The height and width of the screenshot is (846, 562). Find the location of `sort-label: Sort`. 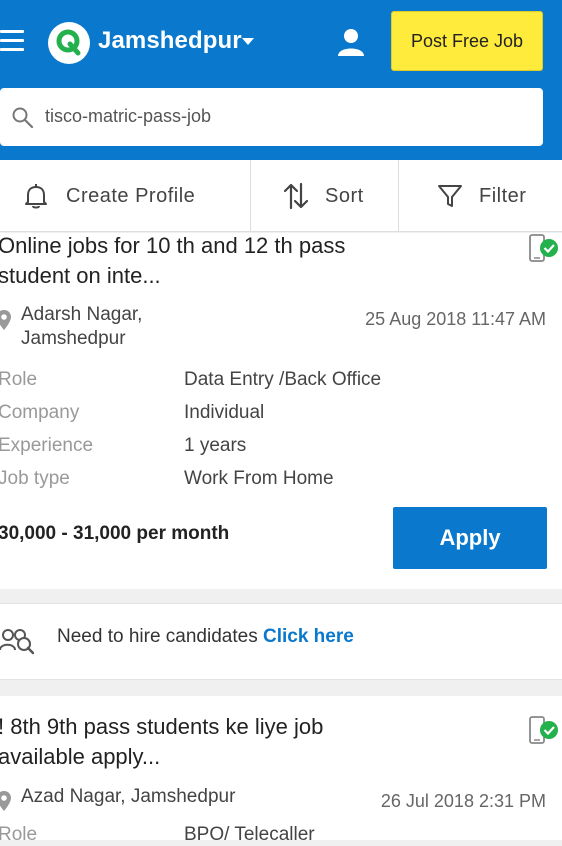

sort-label: Sort is located at coordinates (344, 195).